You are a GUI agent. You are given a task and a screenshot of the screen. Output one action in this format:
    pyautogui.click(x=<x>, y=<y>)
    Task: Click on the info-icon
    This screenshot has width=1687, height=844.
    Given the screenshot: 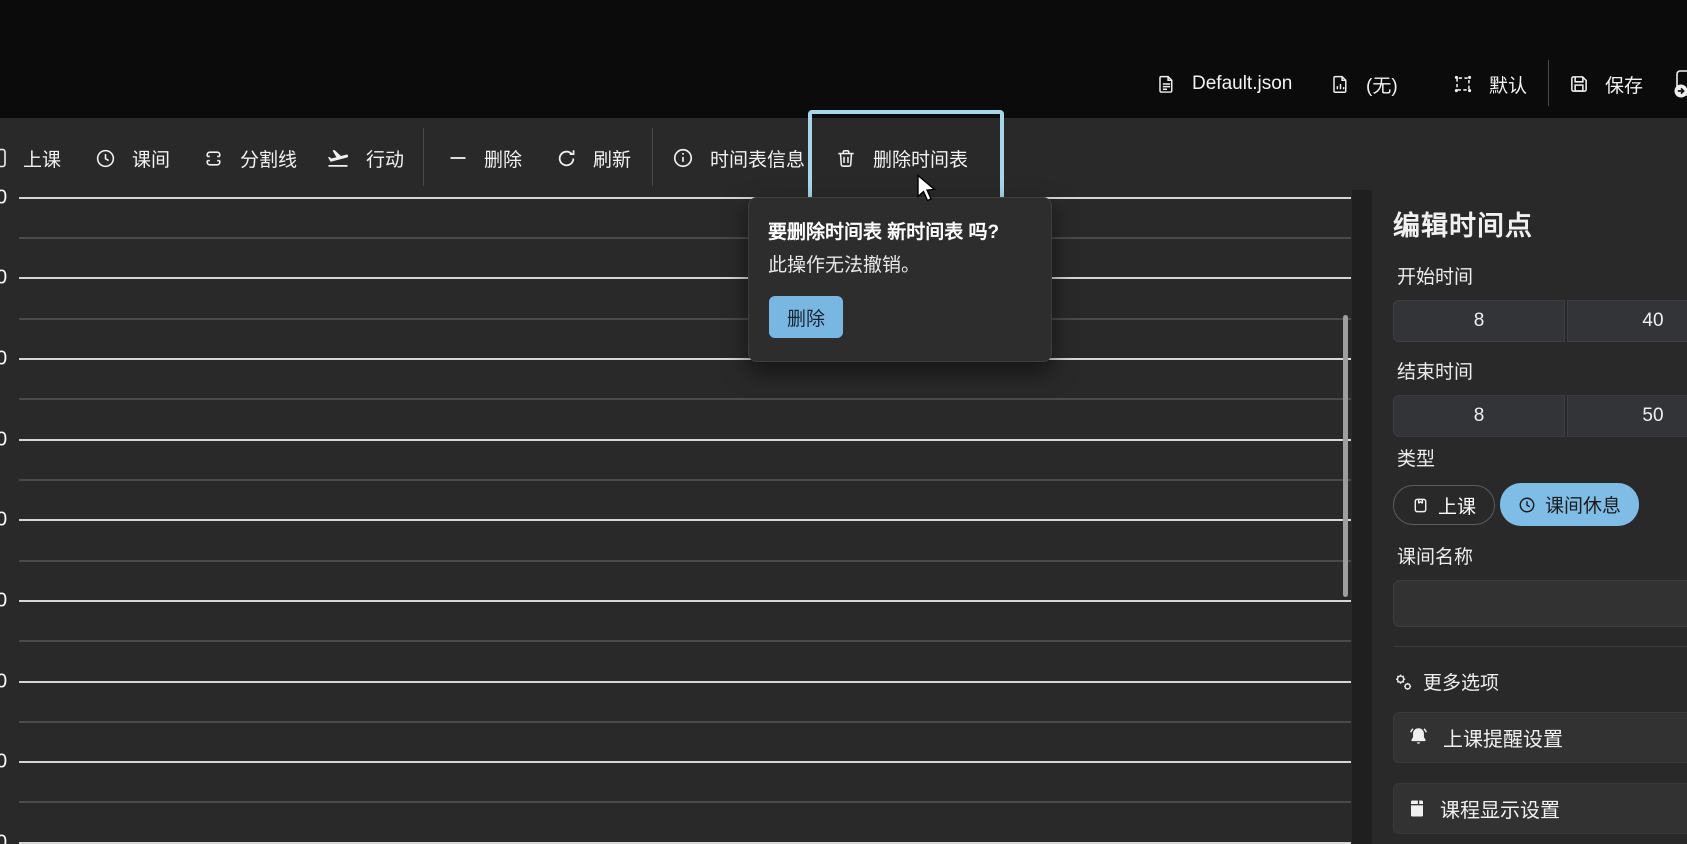 What is the action you would take?
    pyautogui.click(x=683, y=158)
    